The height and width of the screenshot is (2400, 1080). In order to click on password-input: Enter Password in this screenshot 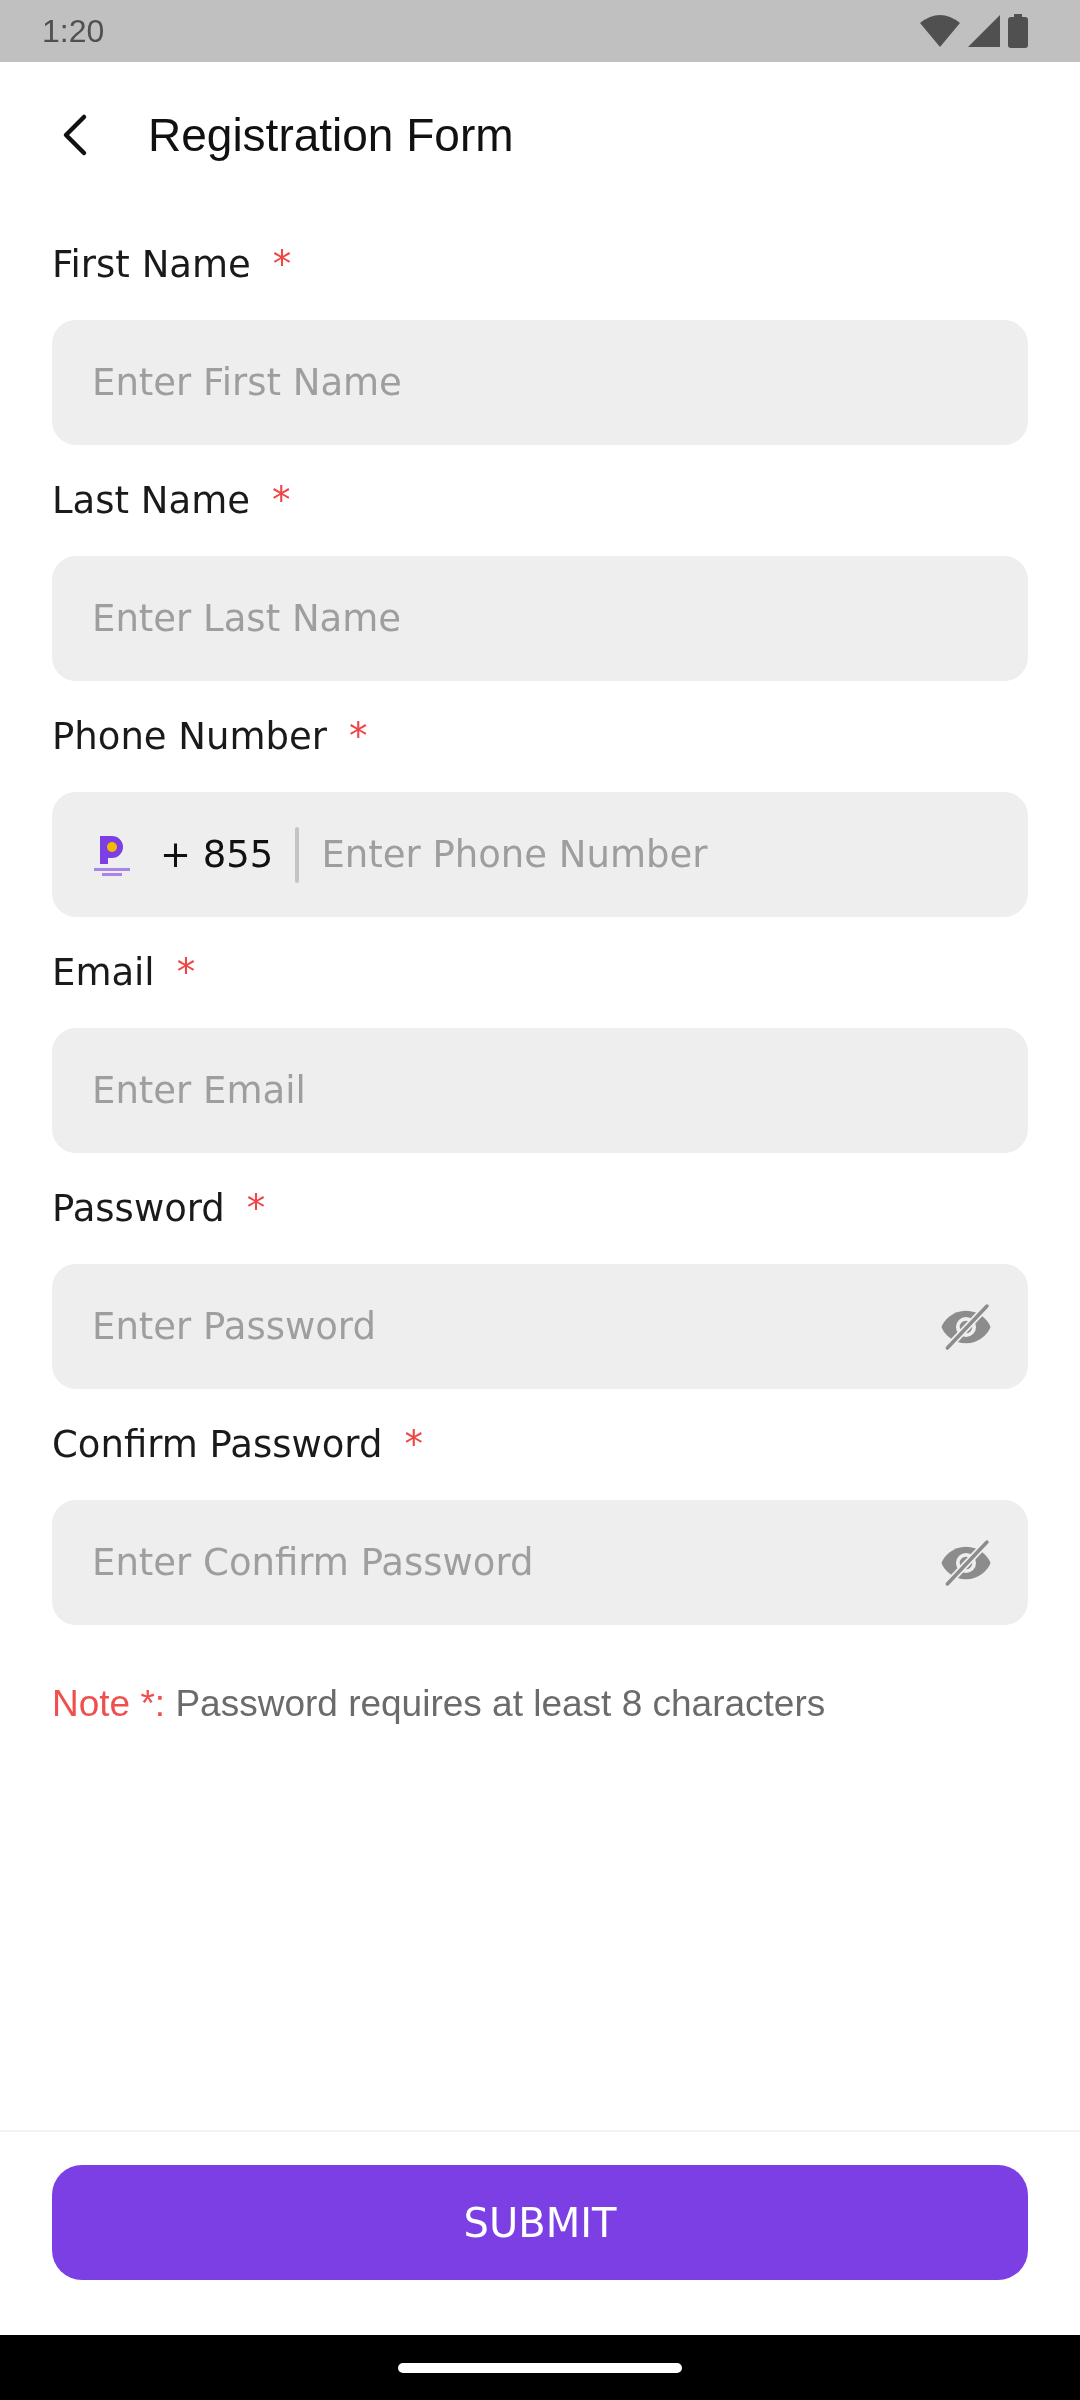, I will do `click(506, 1326)`.